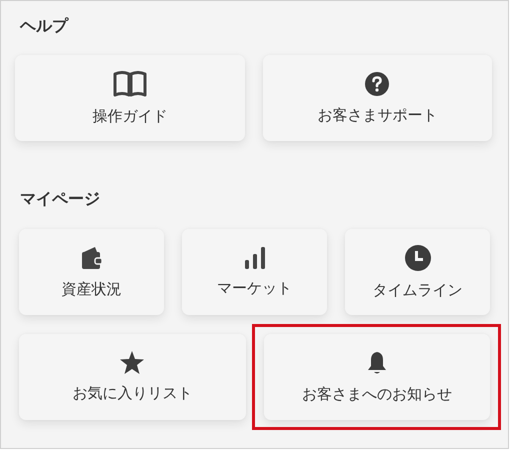 Image resolution: width=511 pixels, height=451 pixels. I want to click on clock-icon, so click(417, 257).